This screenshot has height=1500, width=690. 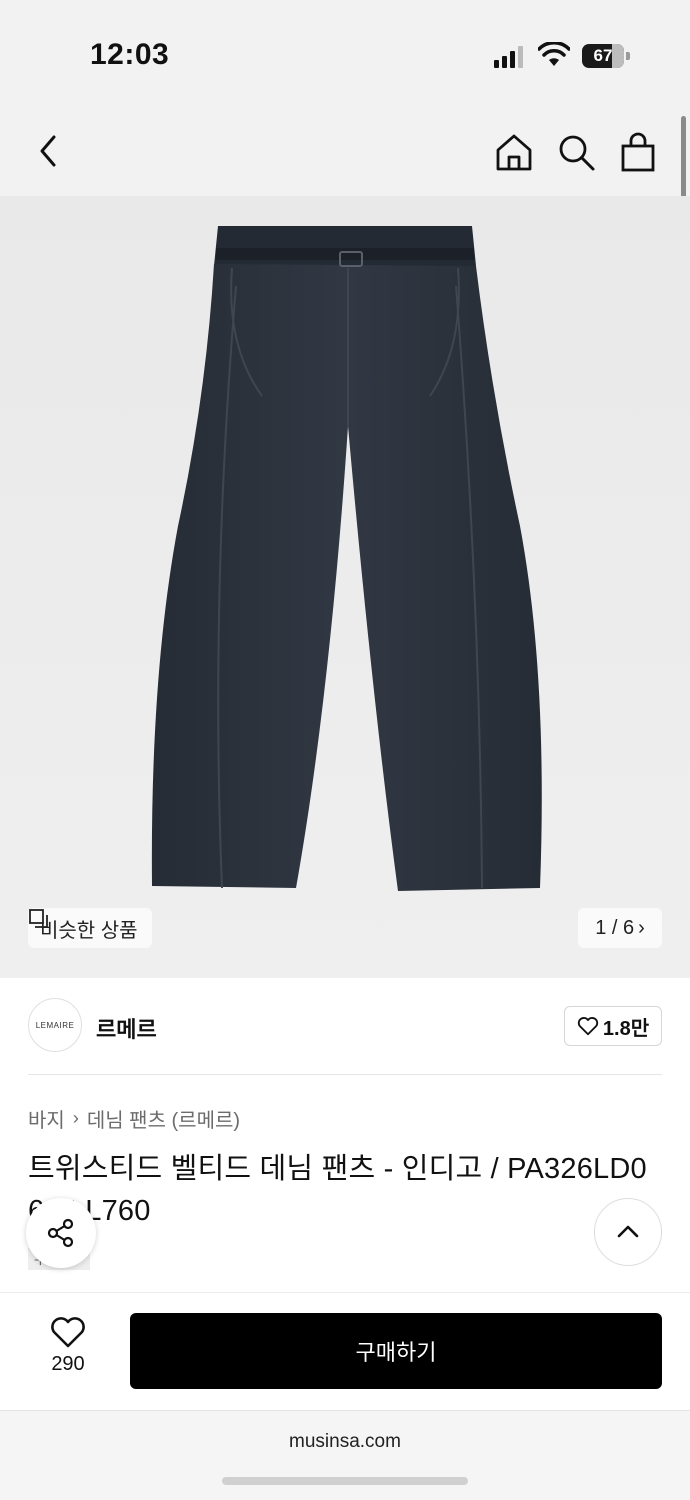 What do you see at coordinates (576, 152) in the screenshot?
I see `search-icon` at bounding box center [576, 152].